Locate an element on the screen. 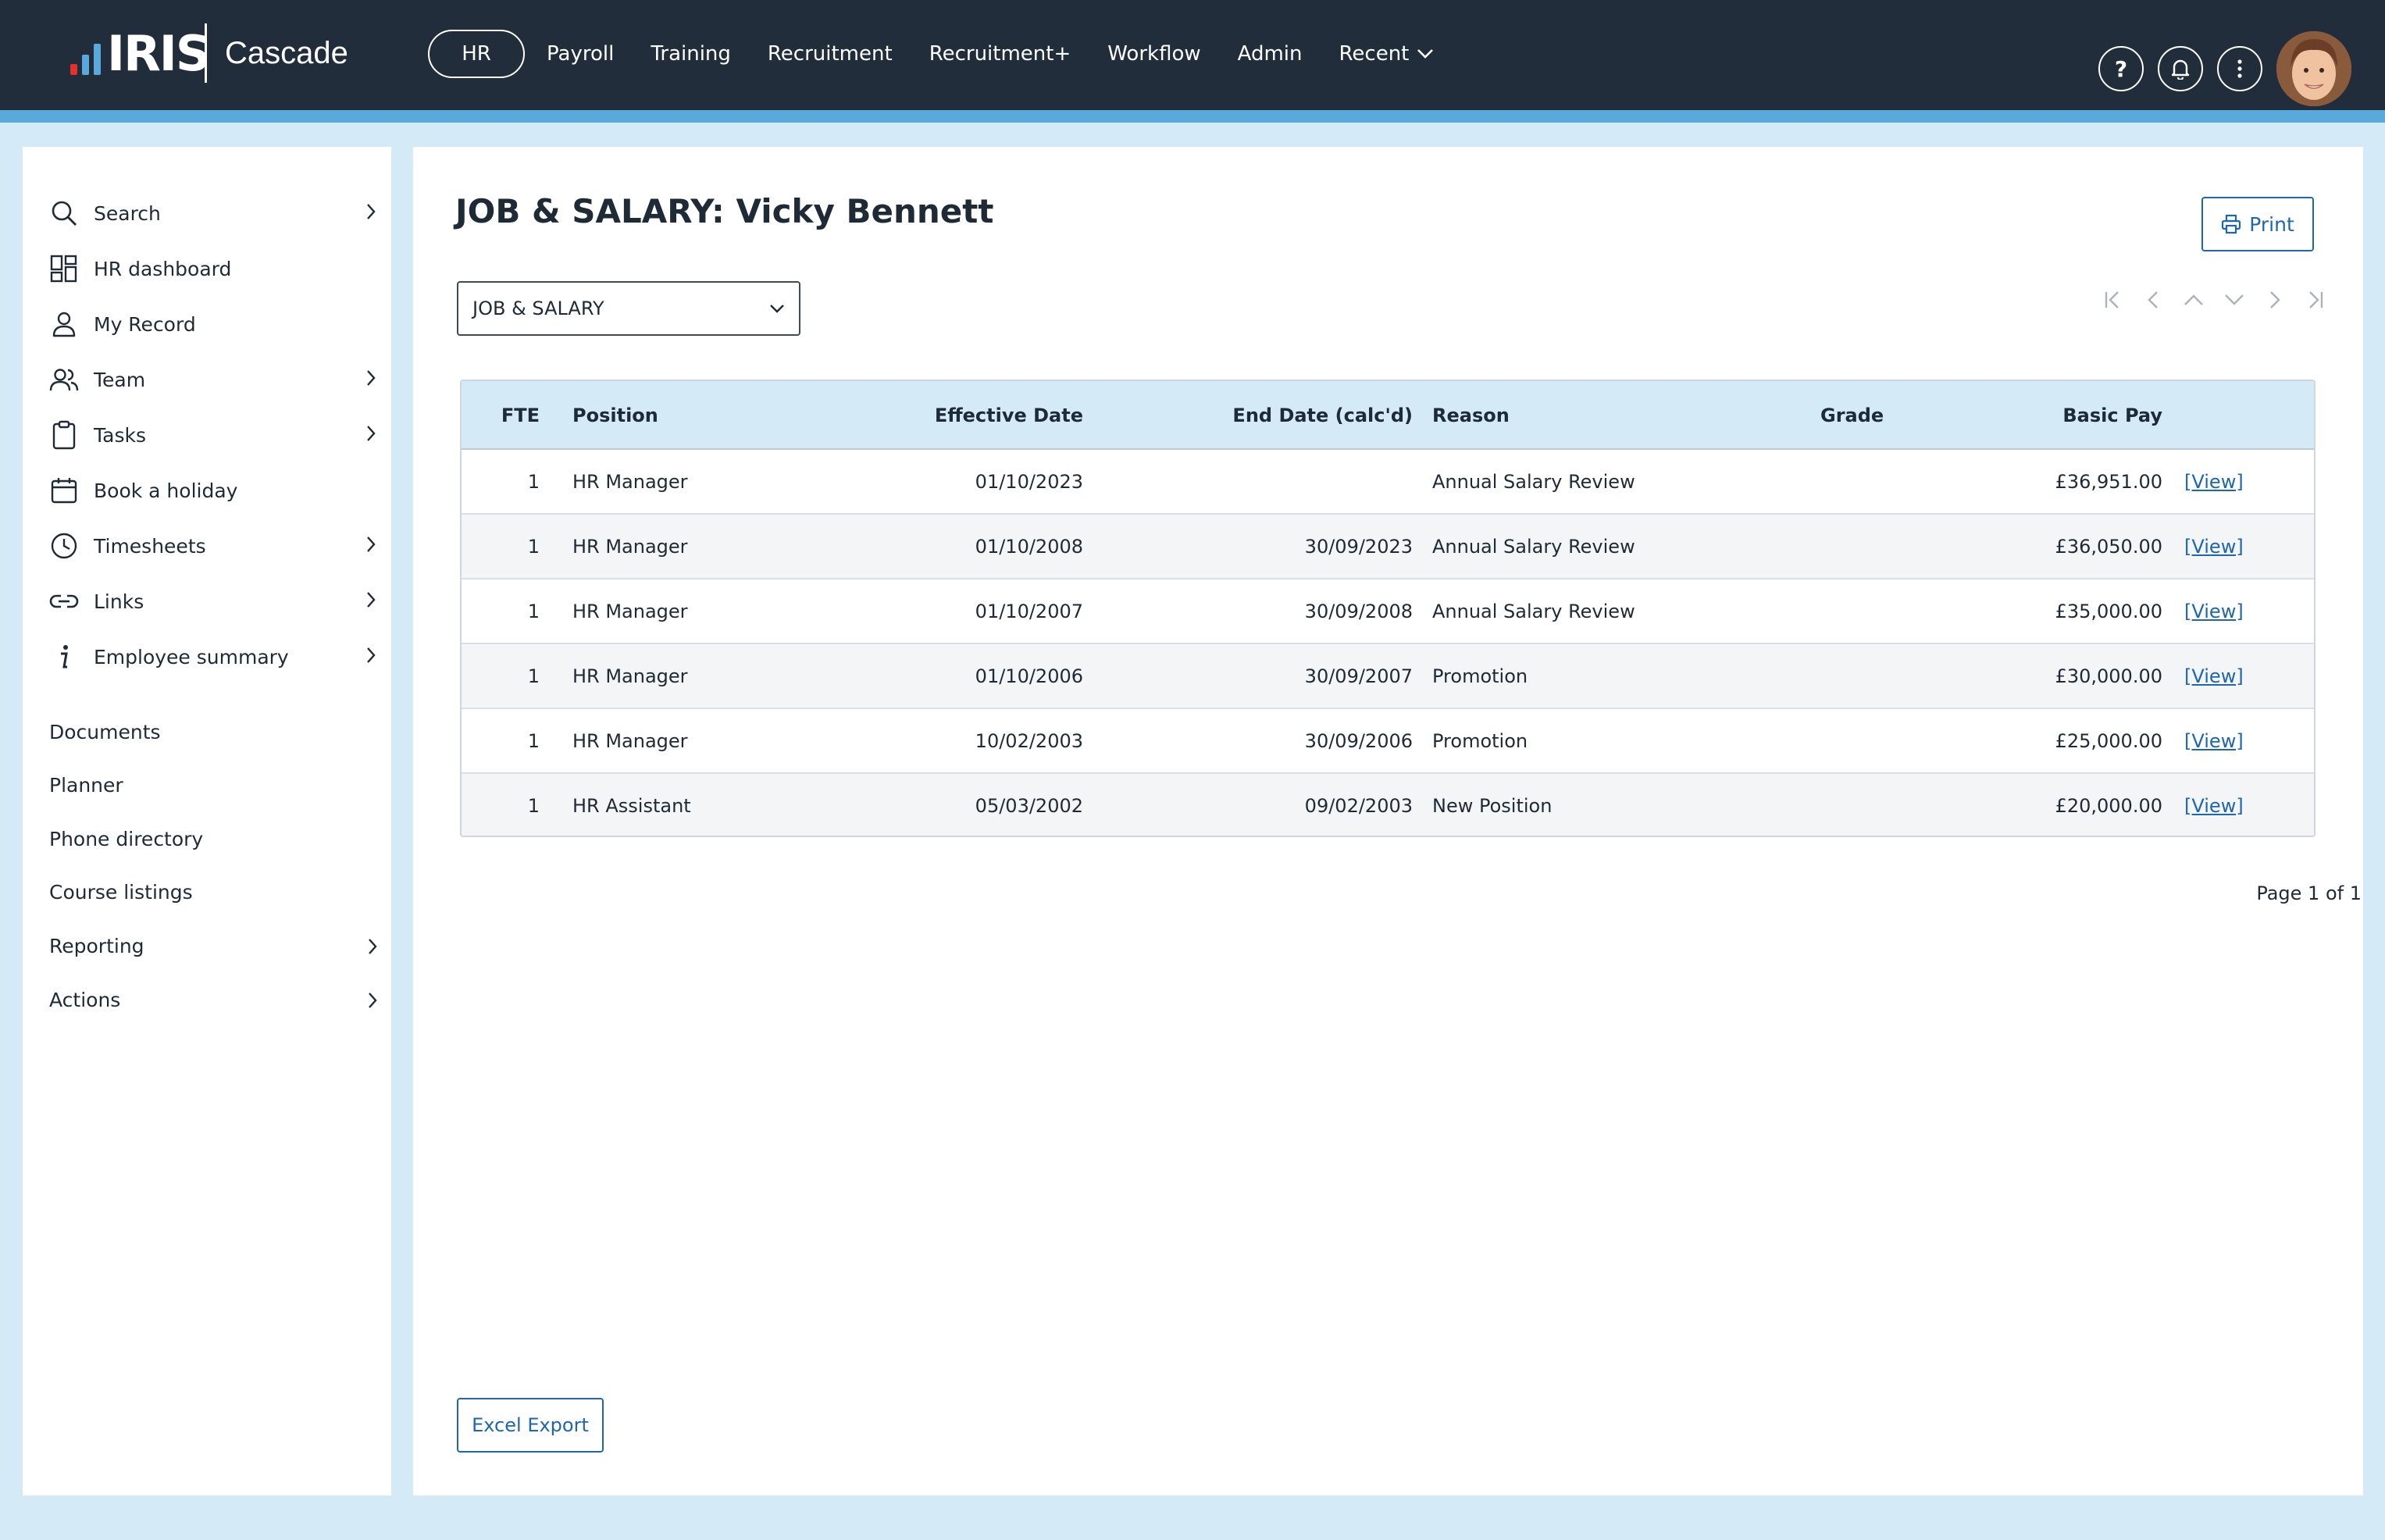  sidebar-item-documents: Documents is located at coordinates (213, 732).